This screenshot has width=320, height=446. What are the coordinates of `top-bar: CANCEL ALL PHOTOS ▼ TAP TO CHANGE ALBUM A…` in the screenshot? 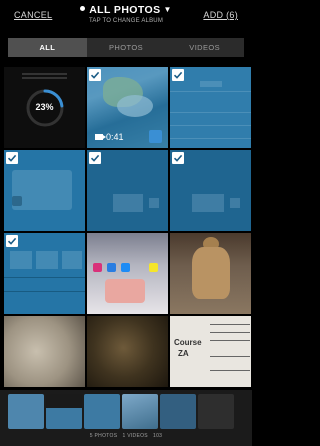 It's located at (126, 16).